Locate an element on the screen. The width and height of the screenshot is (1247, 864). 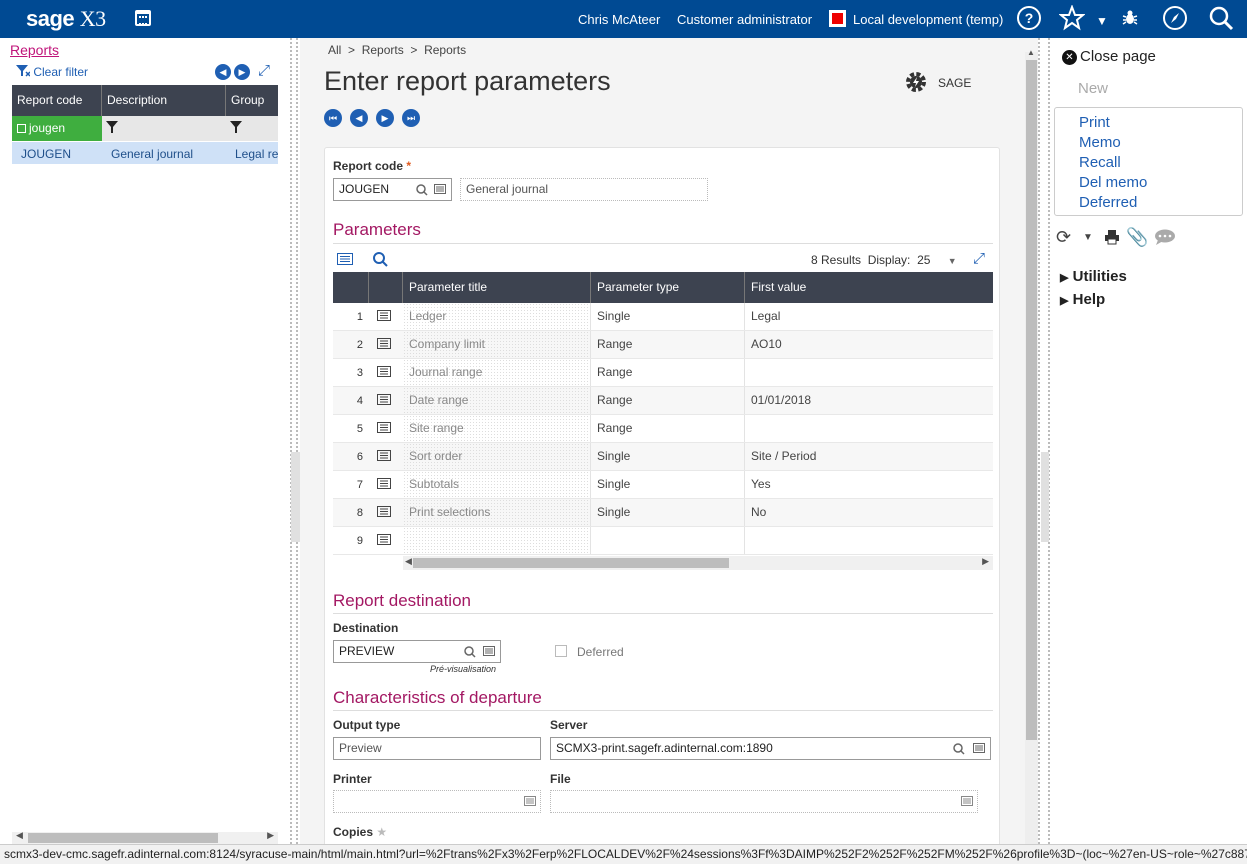
last-record-icon: ⏭ is located at coordinates (411, 118).